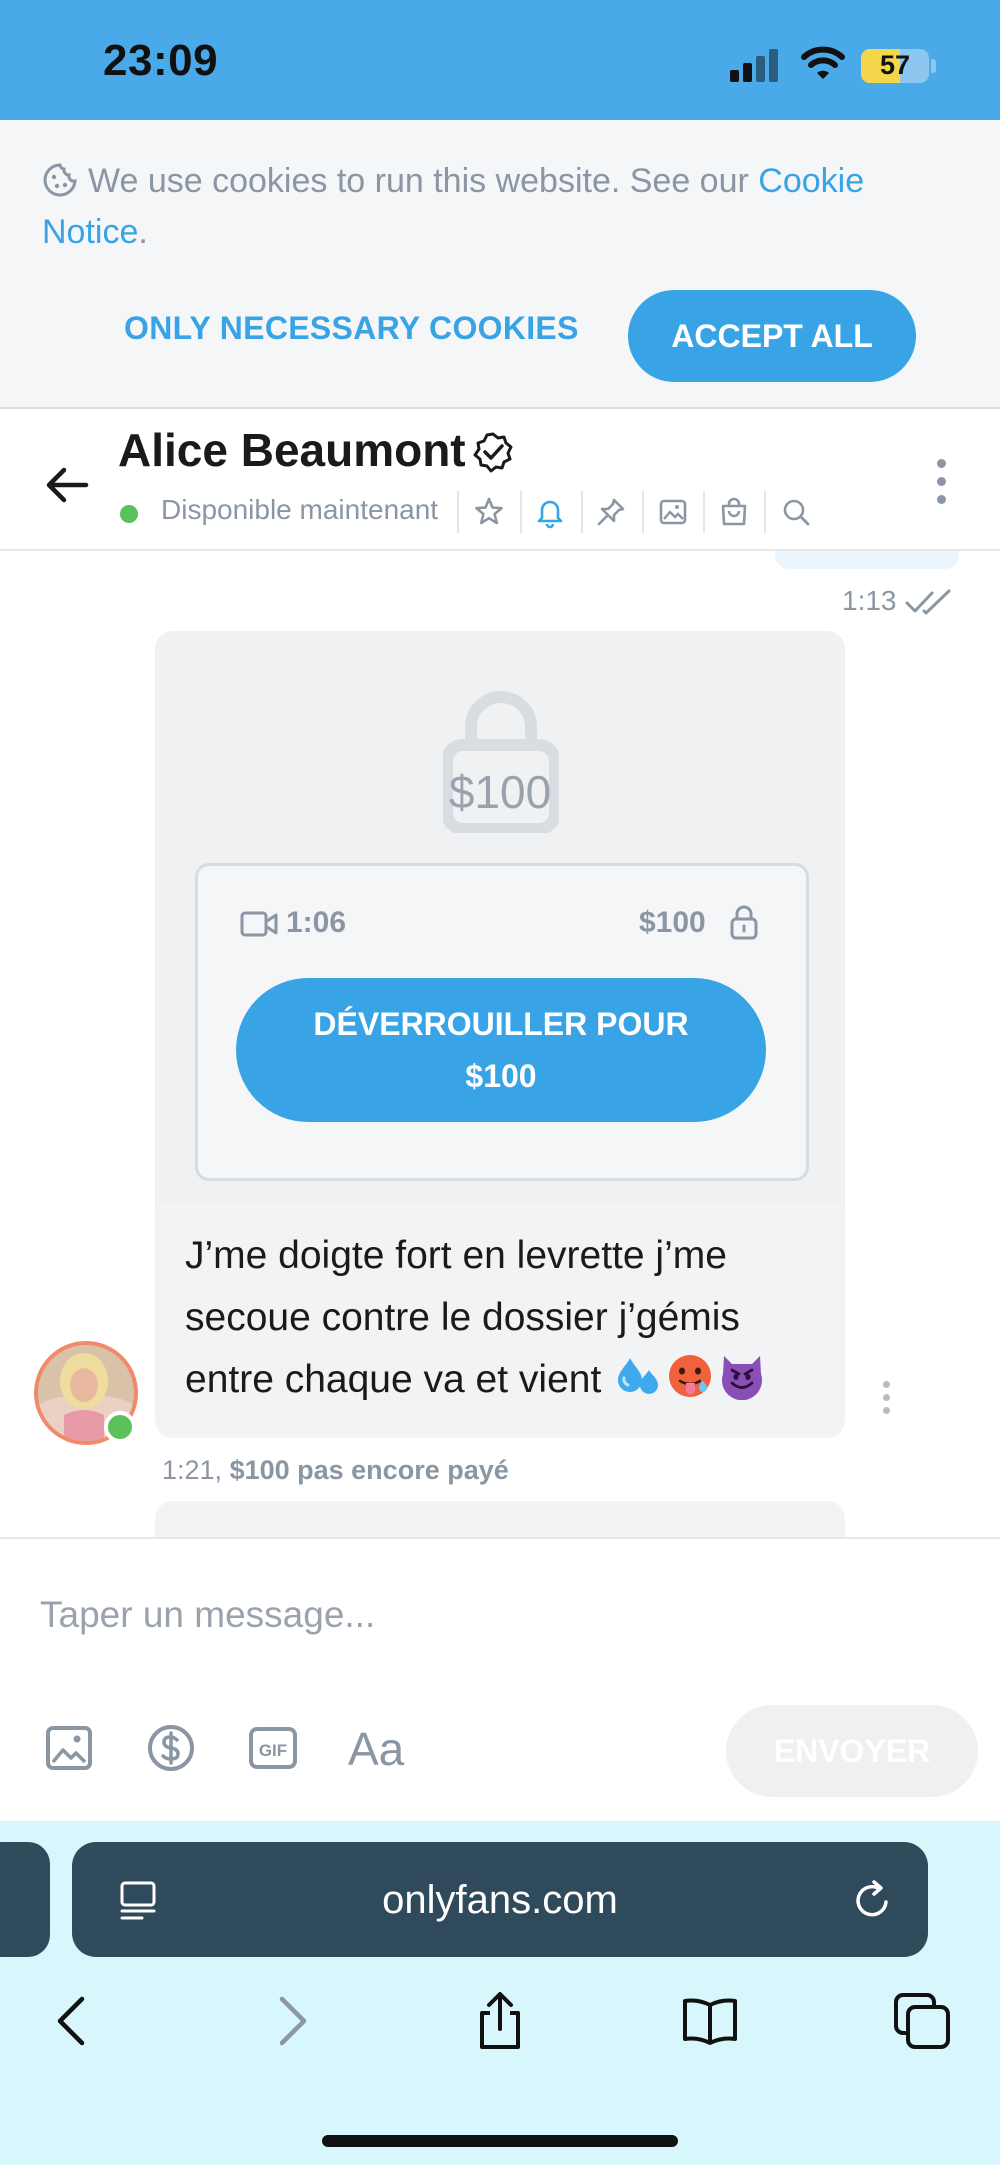  Describe the element at coordinates (74, 2021) in the screenshot. I see `back-icon` at that location.